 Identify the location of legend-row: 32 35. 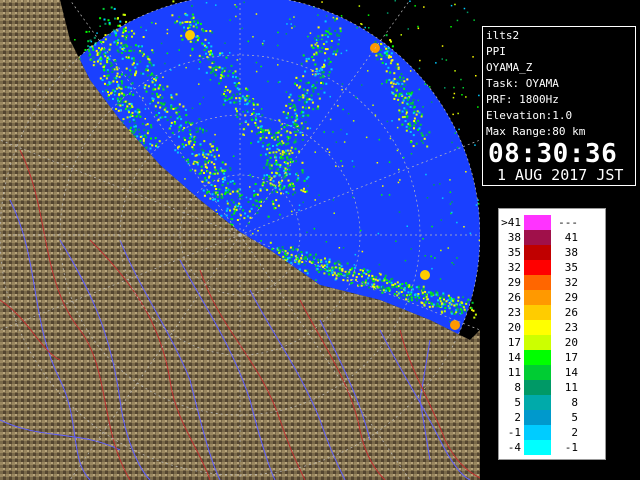
(539, 267).